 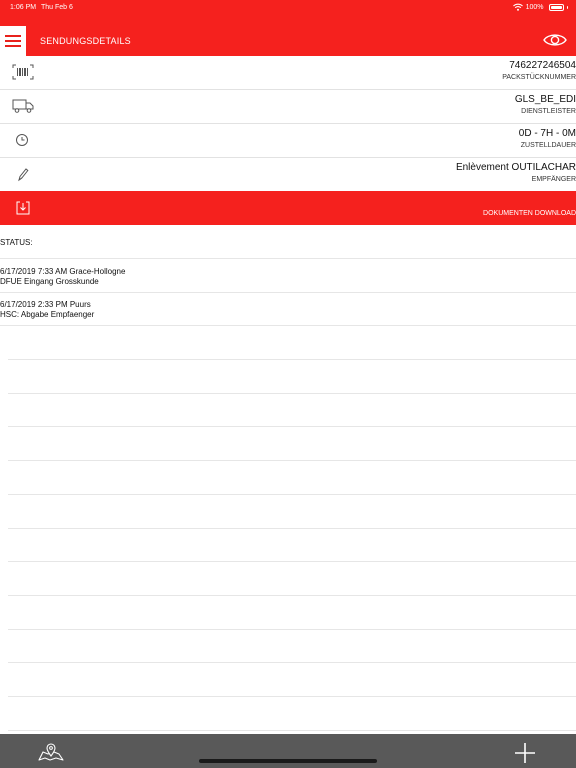 What do you see at coordinates (45, 304) in the screenshot?
I see `status-entry-line1: 6/17/2019 2:33 PM Puurs` at bounding box center [45, 304].